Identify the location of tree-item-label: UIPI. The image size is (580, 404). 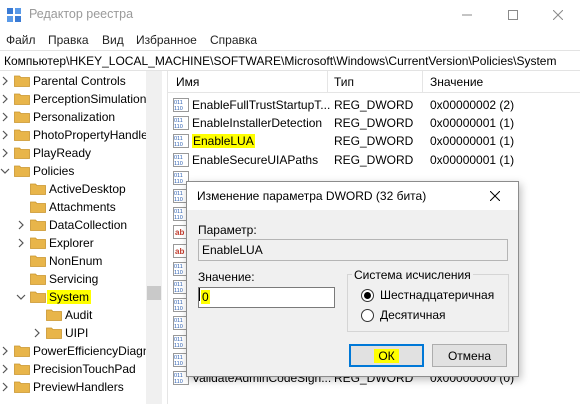
(76, 333).